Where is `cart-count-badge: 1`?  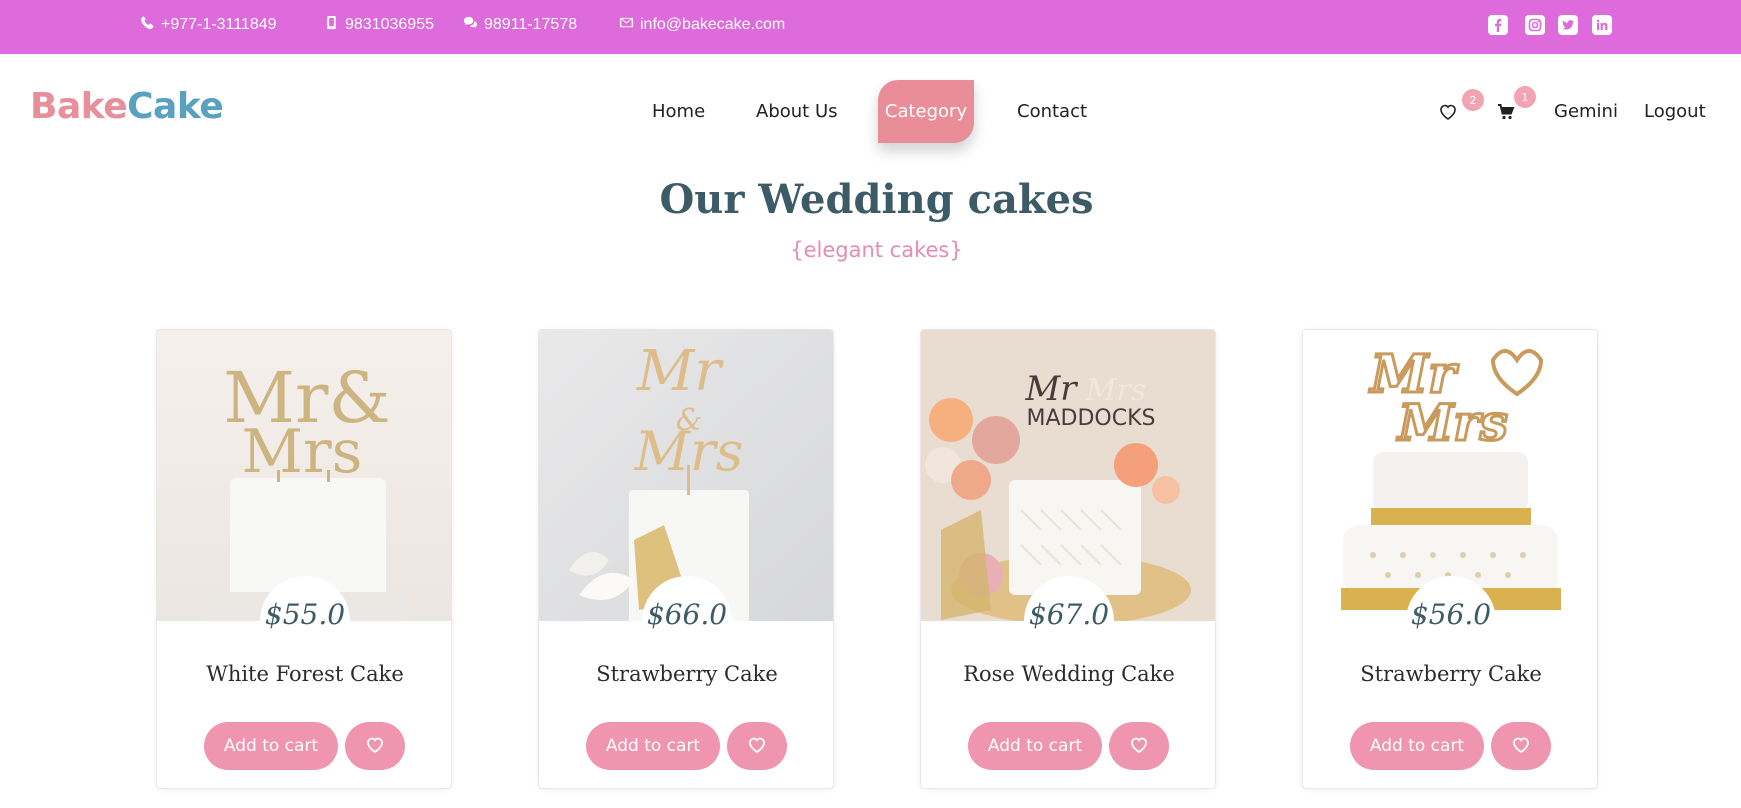
cart-count-badge: 1 is located at coordinates (1525, 97).